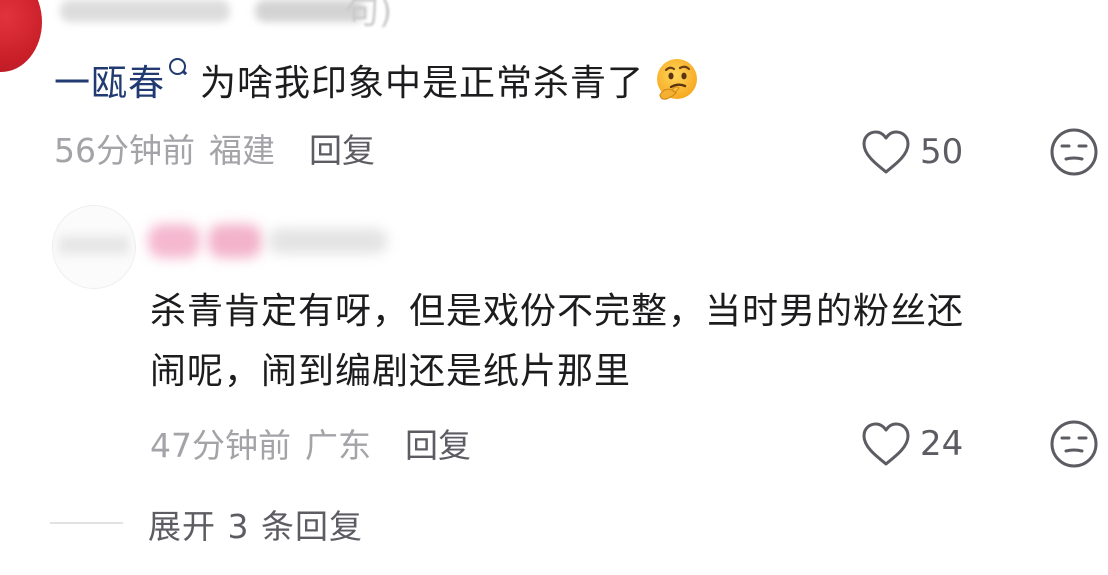  I want to click on comment-1-line: 一瓯春 为啥我印象中是正常杀青了, so click(377, 80).